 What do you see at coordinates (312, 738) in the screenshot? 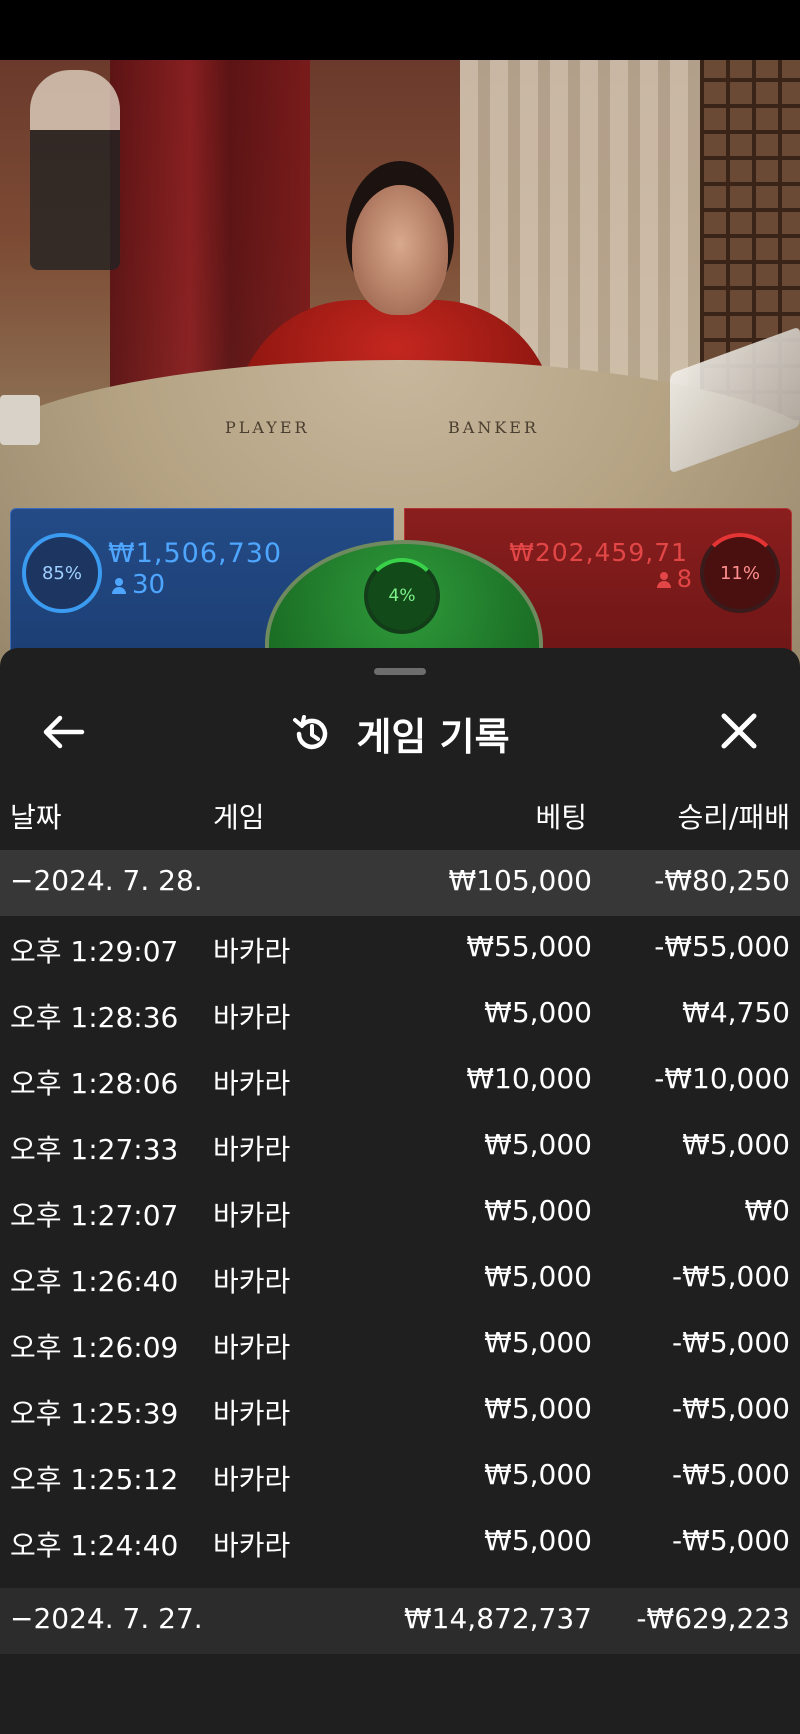
I see `history-icon` at bounding box center [312, 738].